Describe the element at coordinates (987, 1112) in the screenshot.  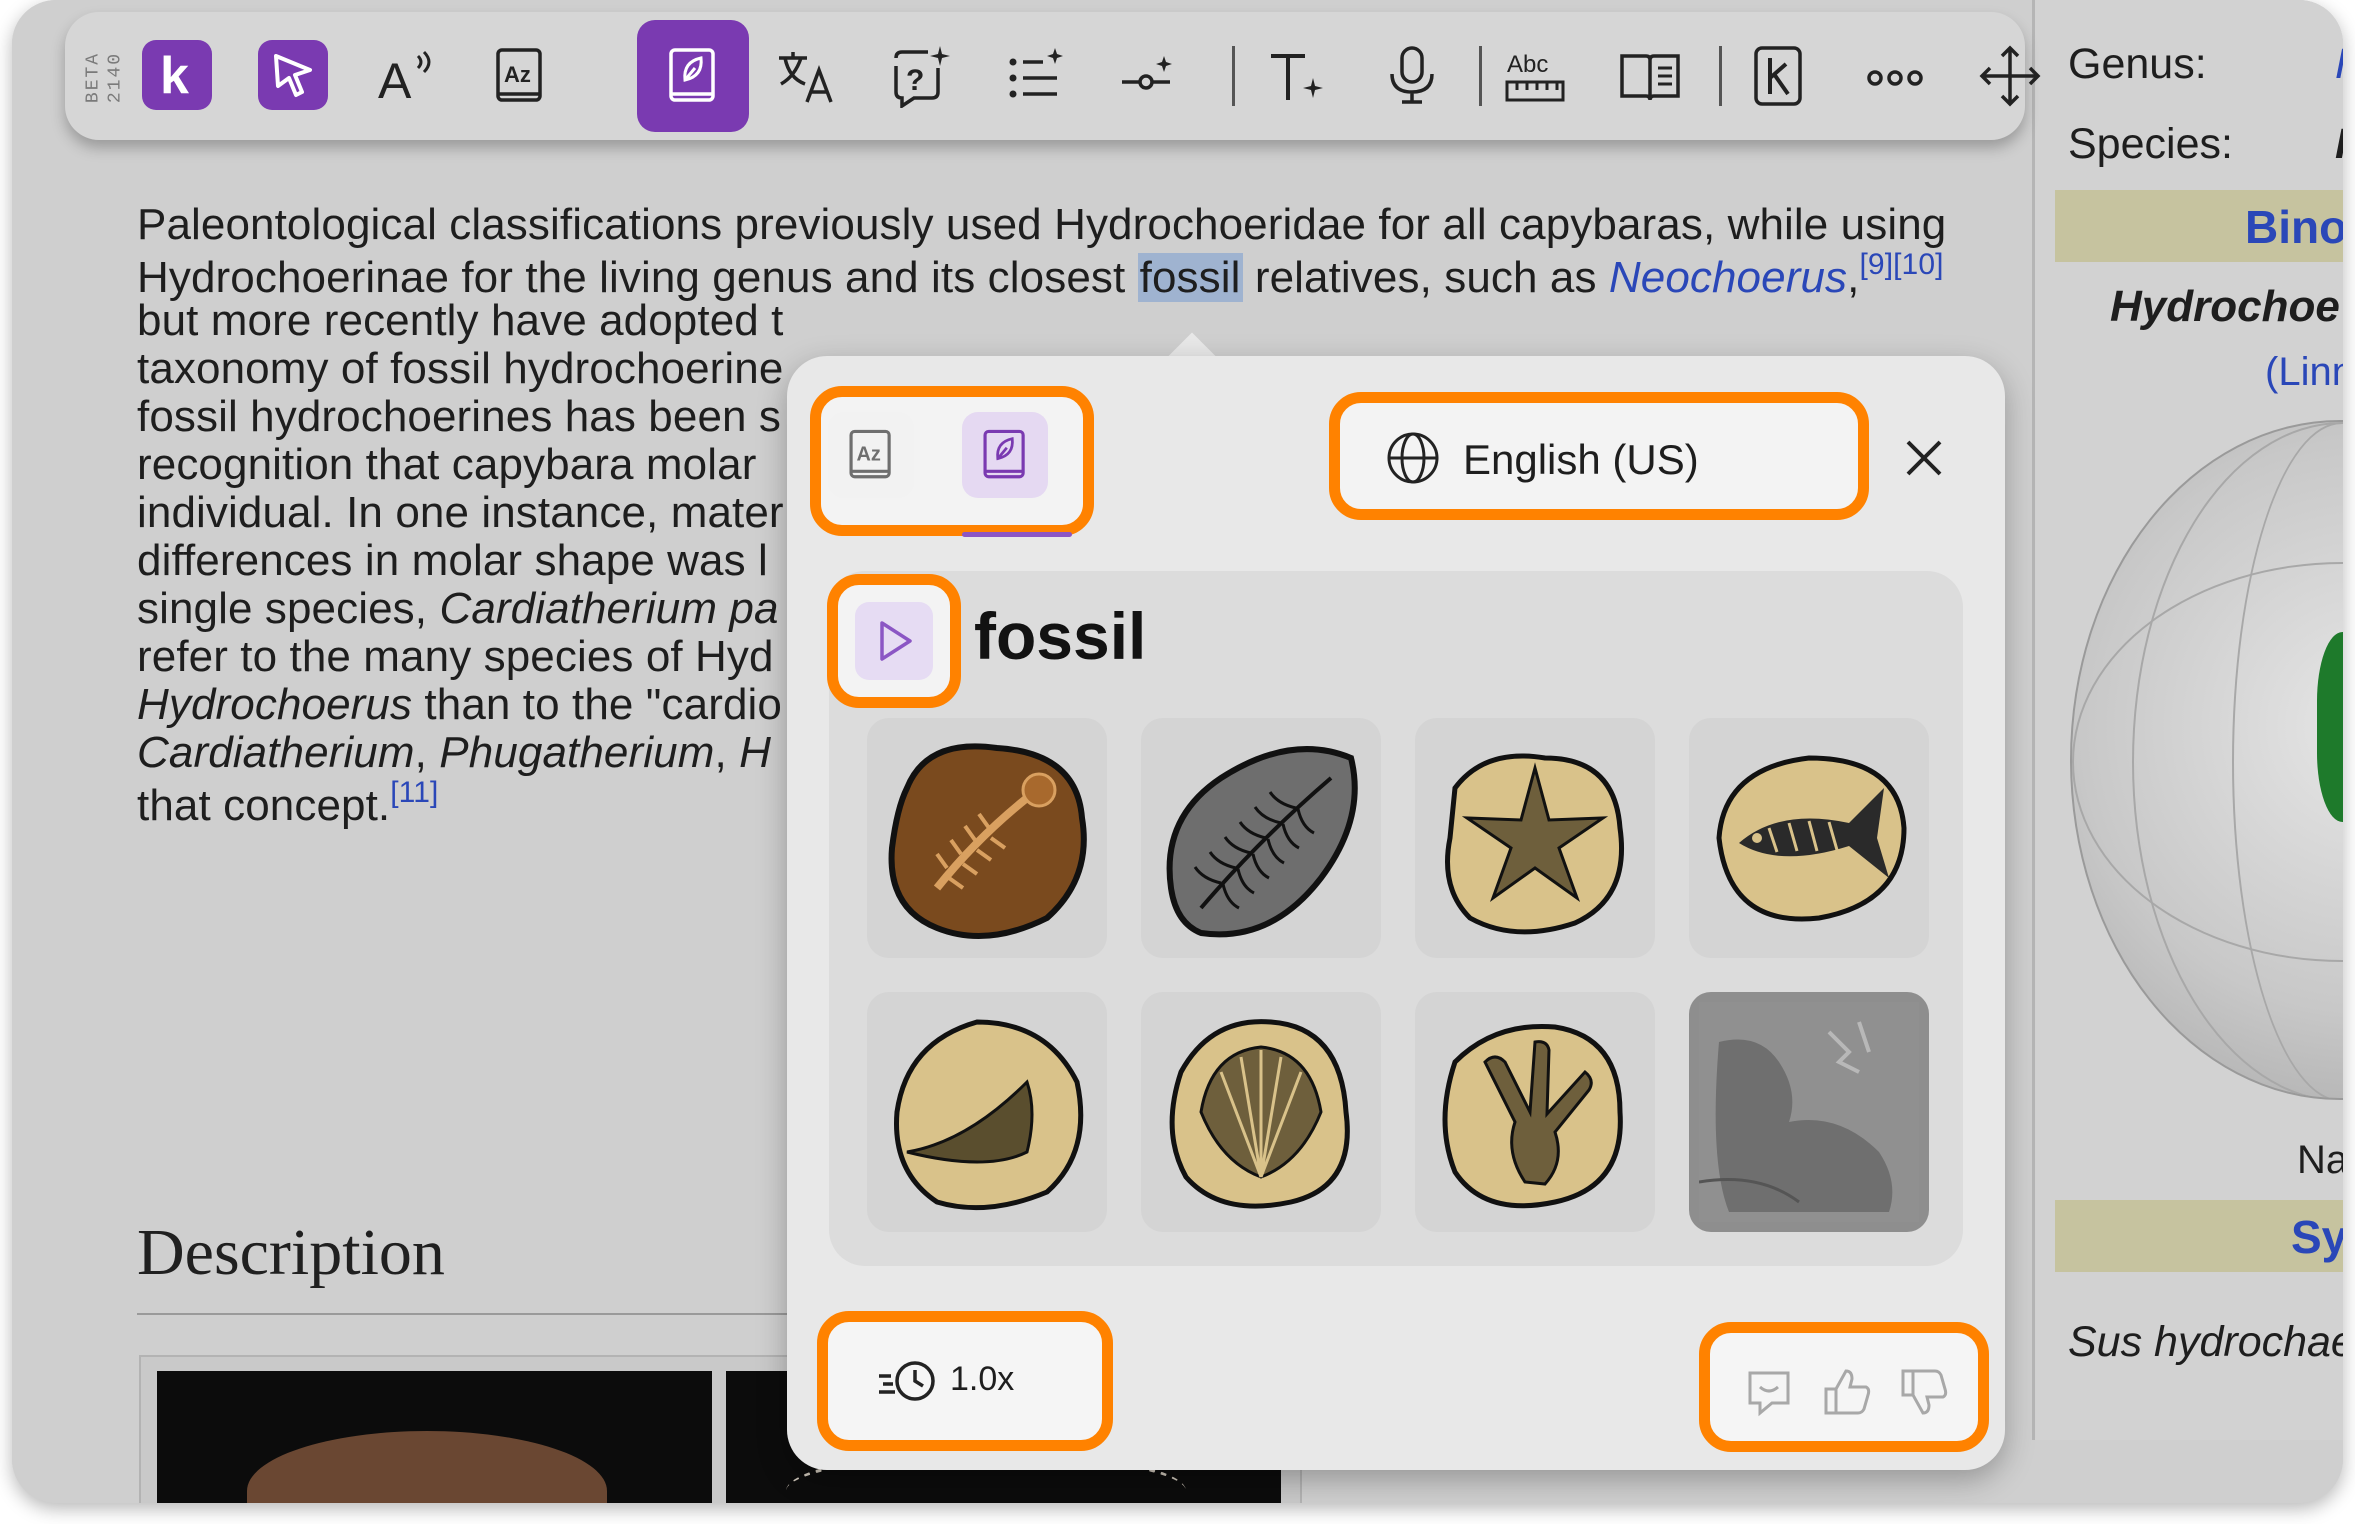
I see `tooth-fossil-image` at that location.